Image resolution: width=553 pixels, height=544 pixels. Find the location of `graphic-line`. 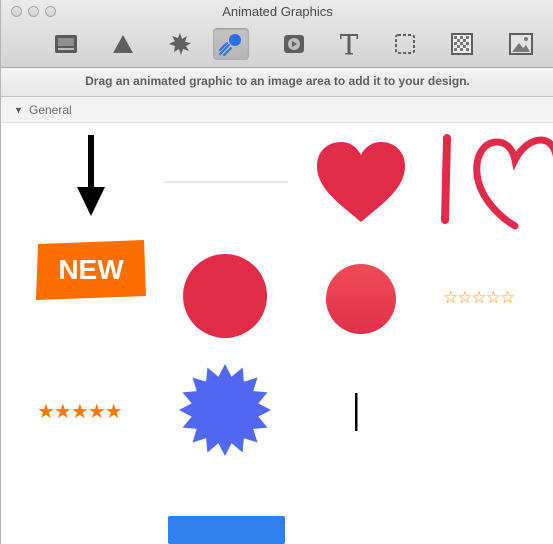

graphic-line is located at coordinates (226, 182).